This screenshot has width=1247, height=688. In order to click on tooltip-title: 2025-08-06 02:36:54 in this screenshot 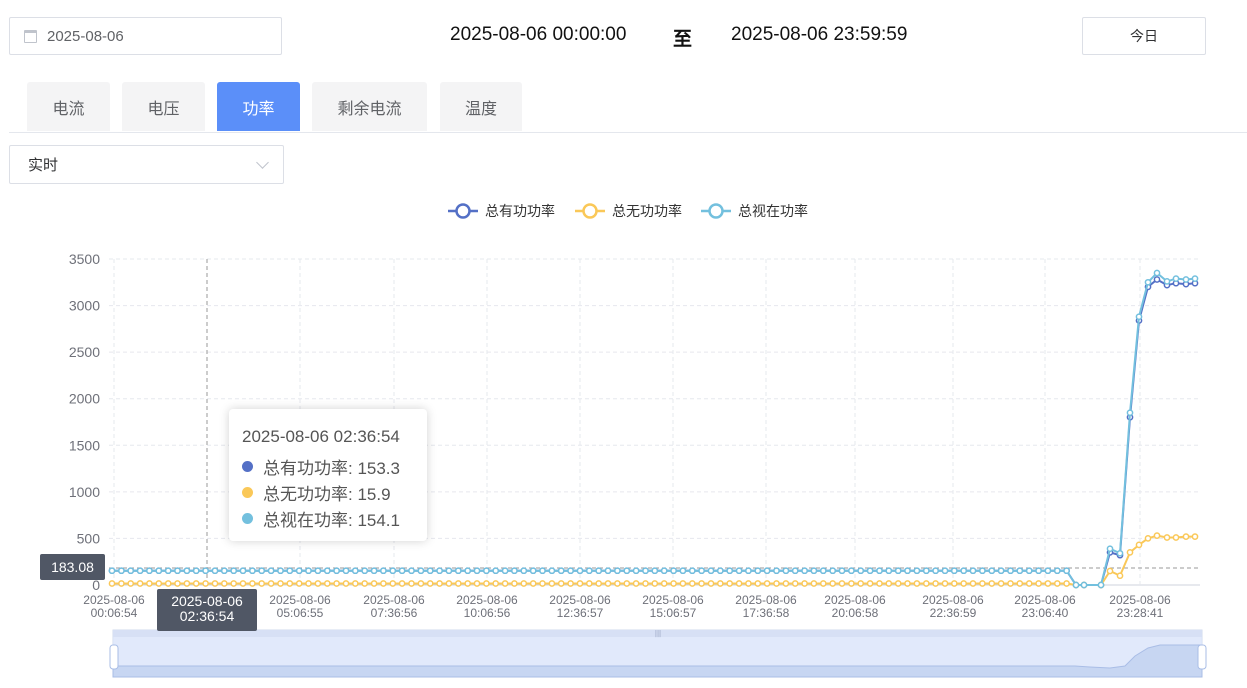, I will do `click(321, 436)`.